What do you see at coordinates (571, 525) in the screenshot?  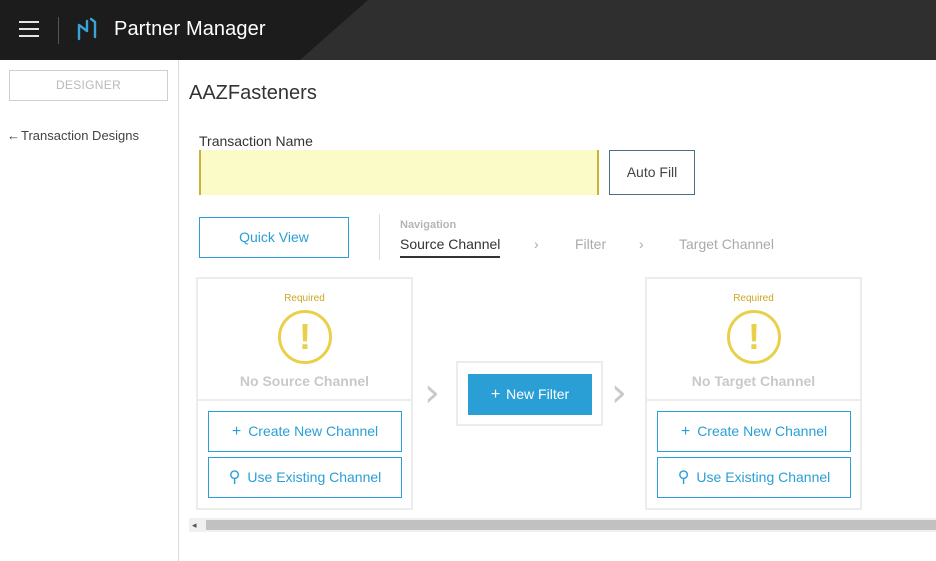 I see `scrollbar-thumb` at bounding box center [571, 525].